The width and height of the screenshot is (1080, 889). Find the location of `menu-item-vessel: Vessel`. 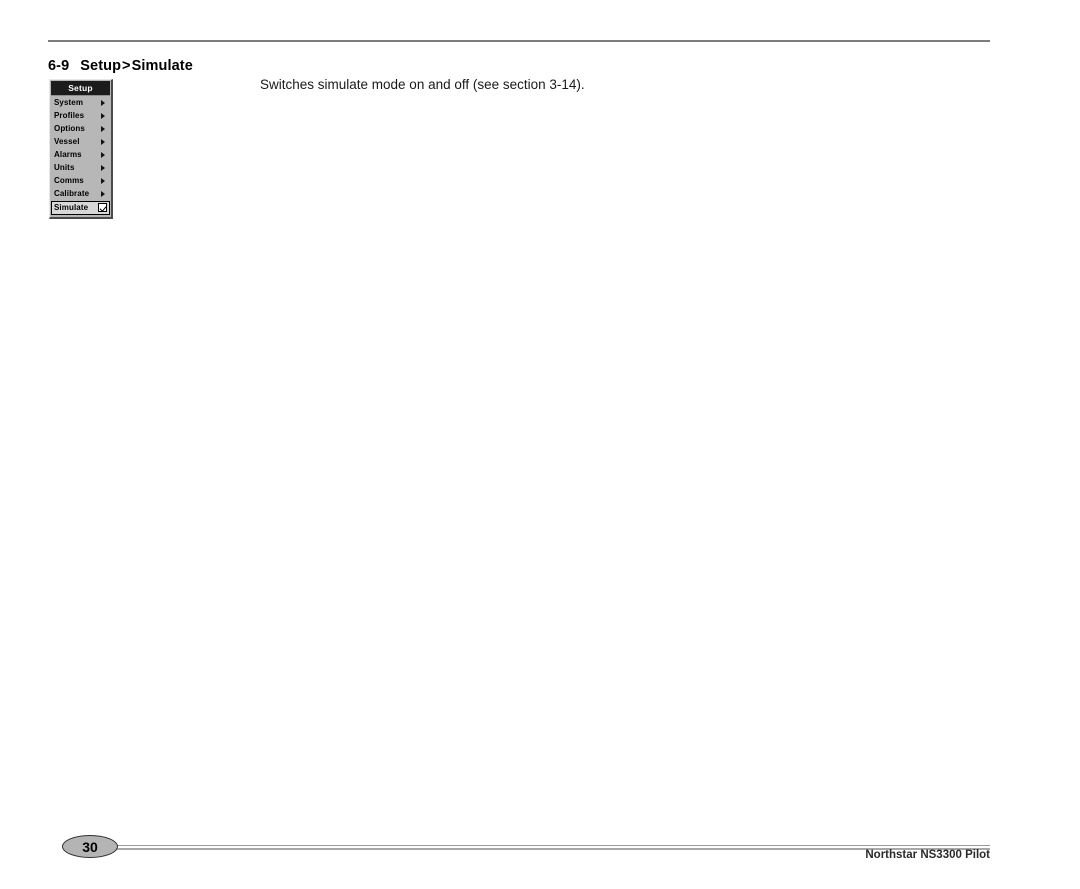

menu-item-vessel: Vessel is located at coordinates (80, 142).